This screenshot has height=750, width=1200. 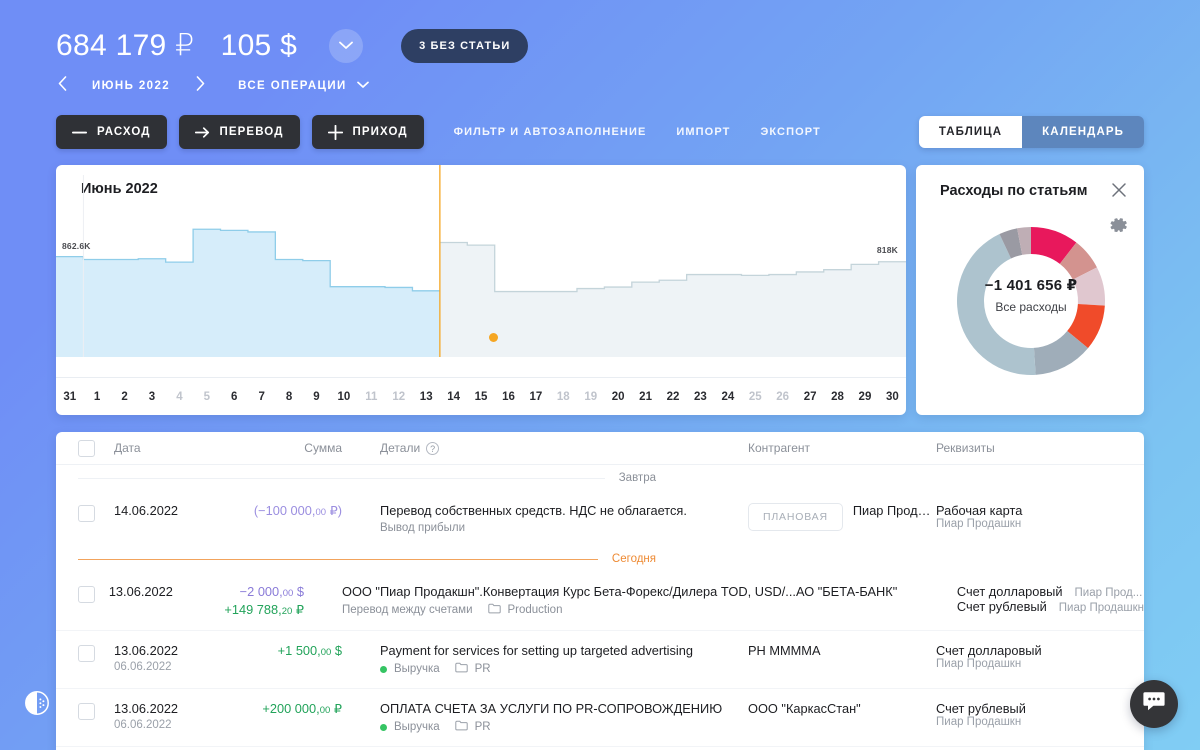 I want to click on filter-autofill-link: ФИЛЬТР И АВТОЗАПОЛНЕНИЕ, so click(x=550, y=132).